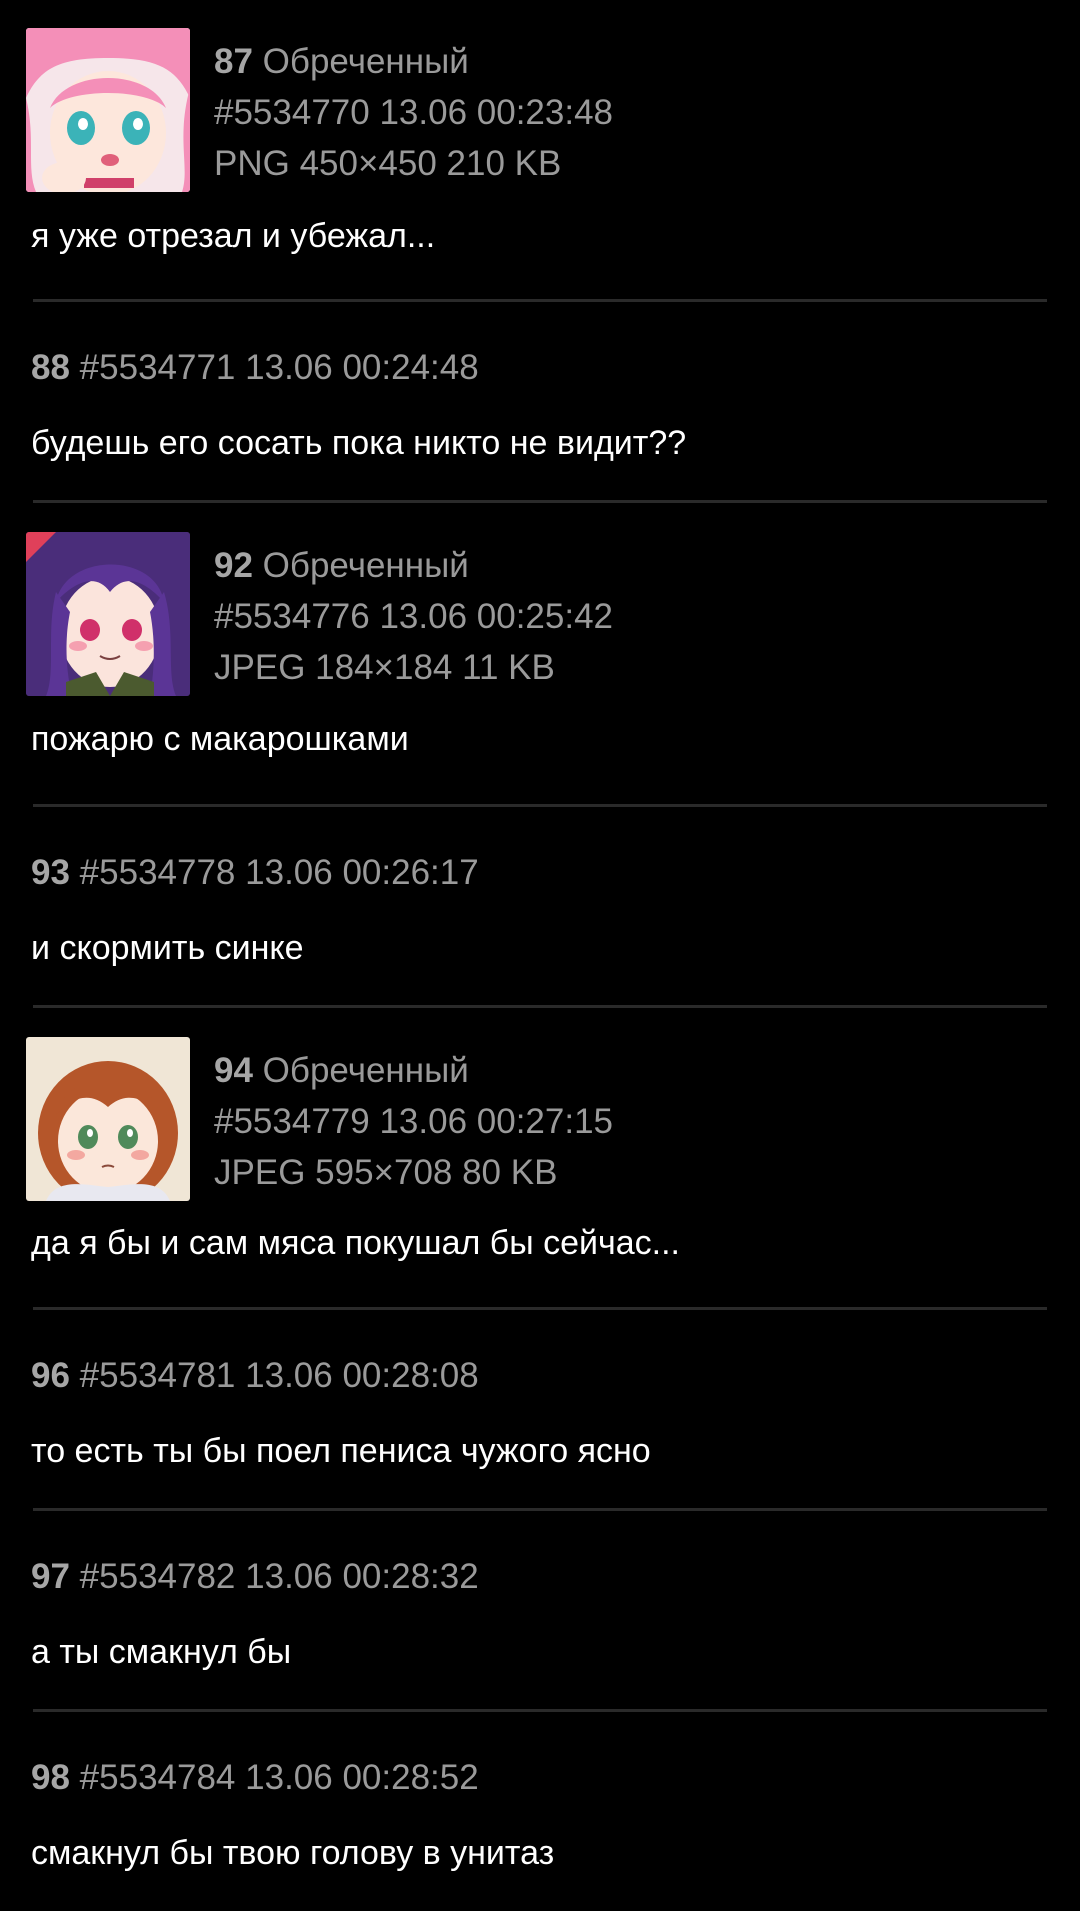 Image resolution: width=1080 pixels, height=1911 pixels. I want to click on post-id: #5534770, so click(292, 112).